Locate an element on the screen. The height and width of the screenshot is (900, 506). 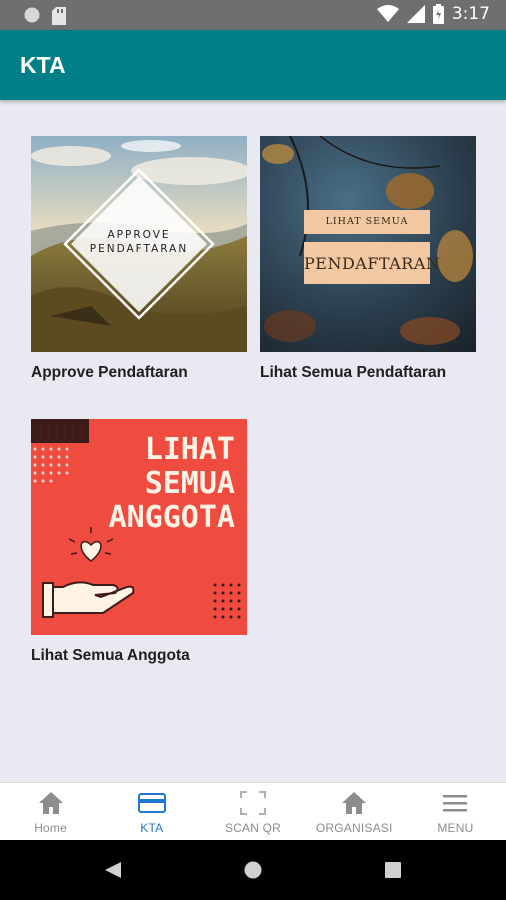
nav-item-menu: MENU is located at coordinates (455, 811).